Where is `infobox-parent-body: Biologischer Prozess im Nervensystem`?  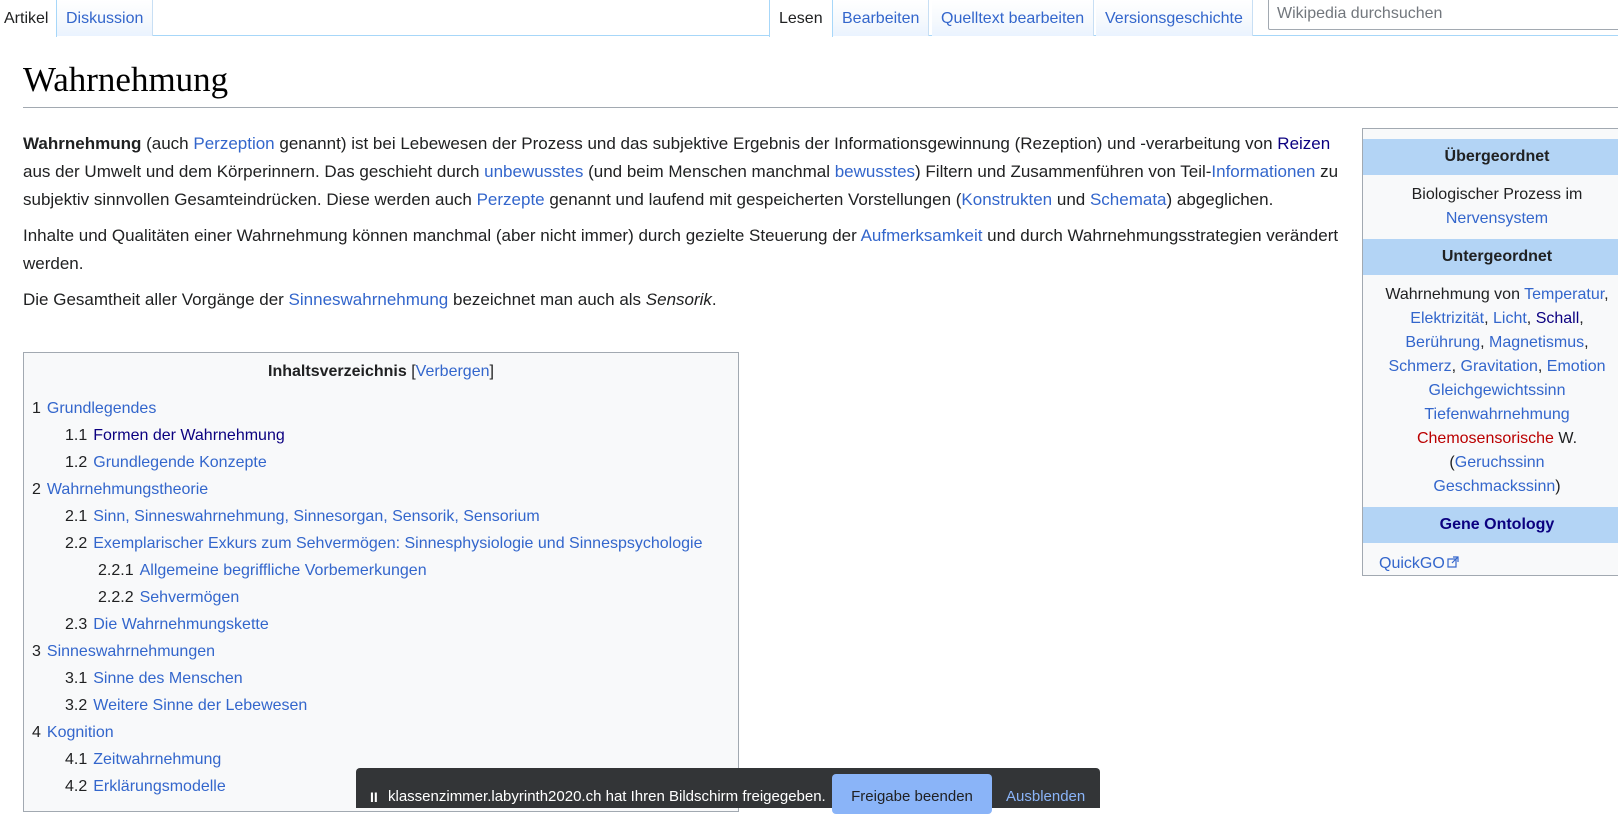 infobox-parent-body: Biologischer Prozess im Nervensystem is located at coordinates (1495, 207).